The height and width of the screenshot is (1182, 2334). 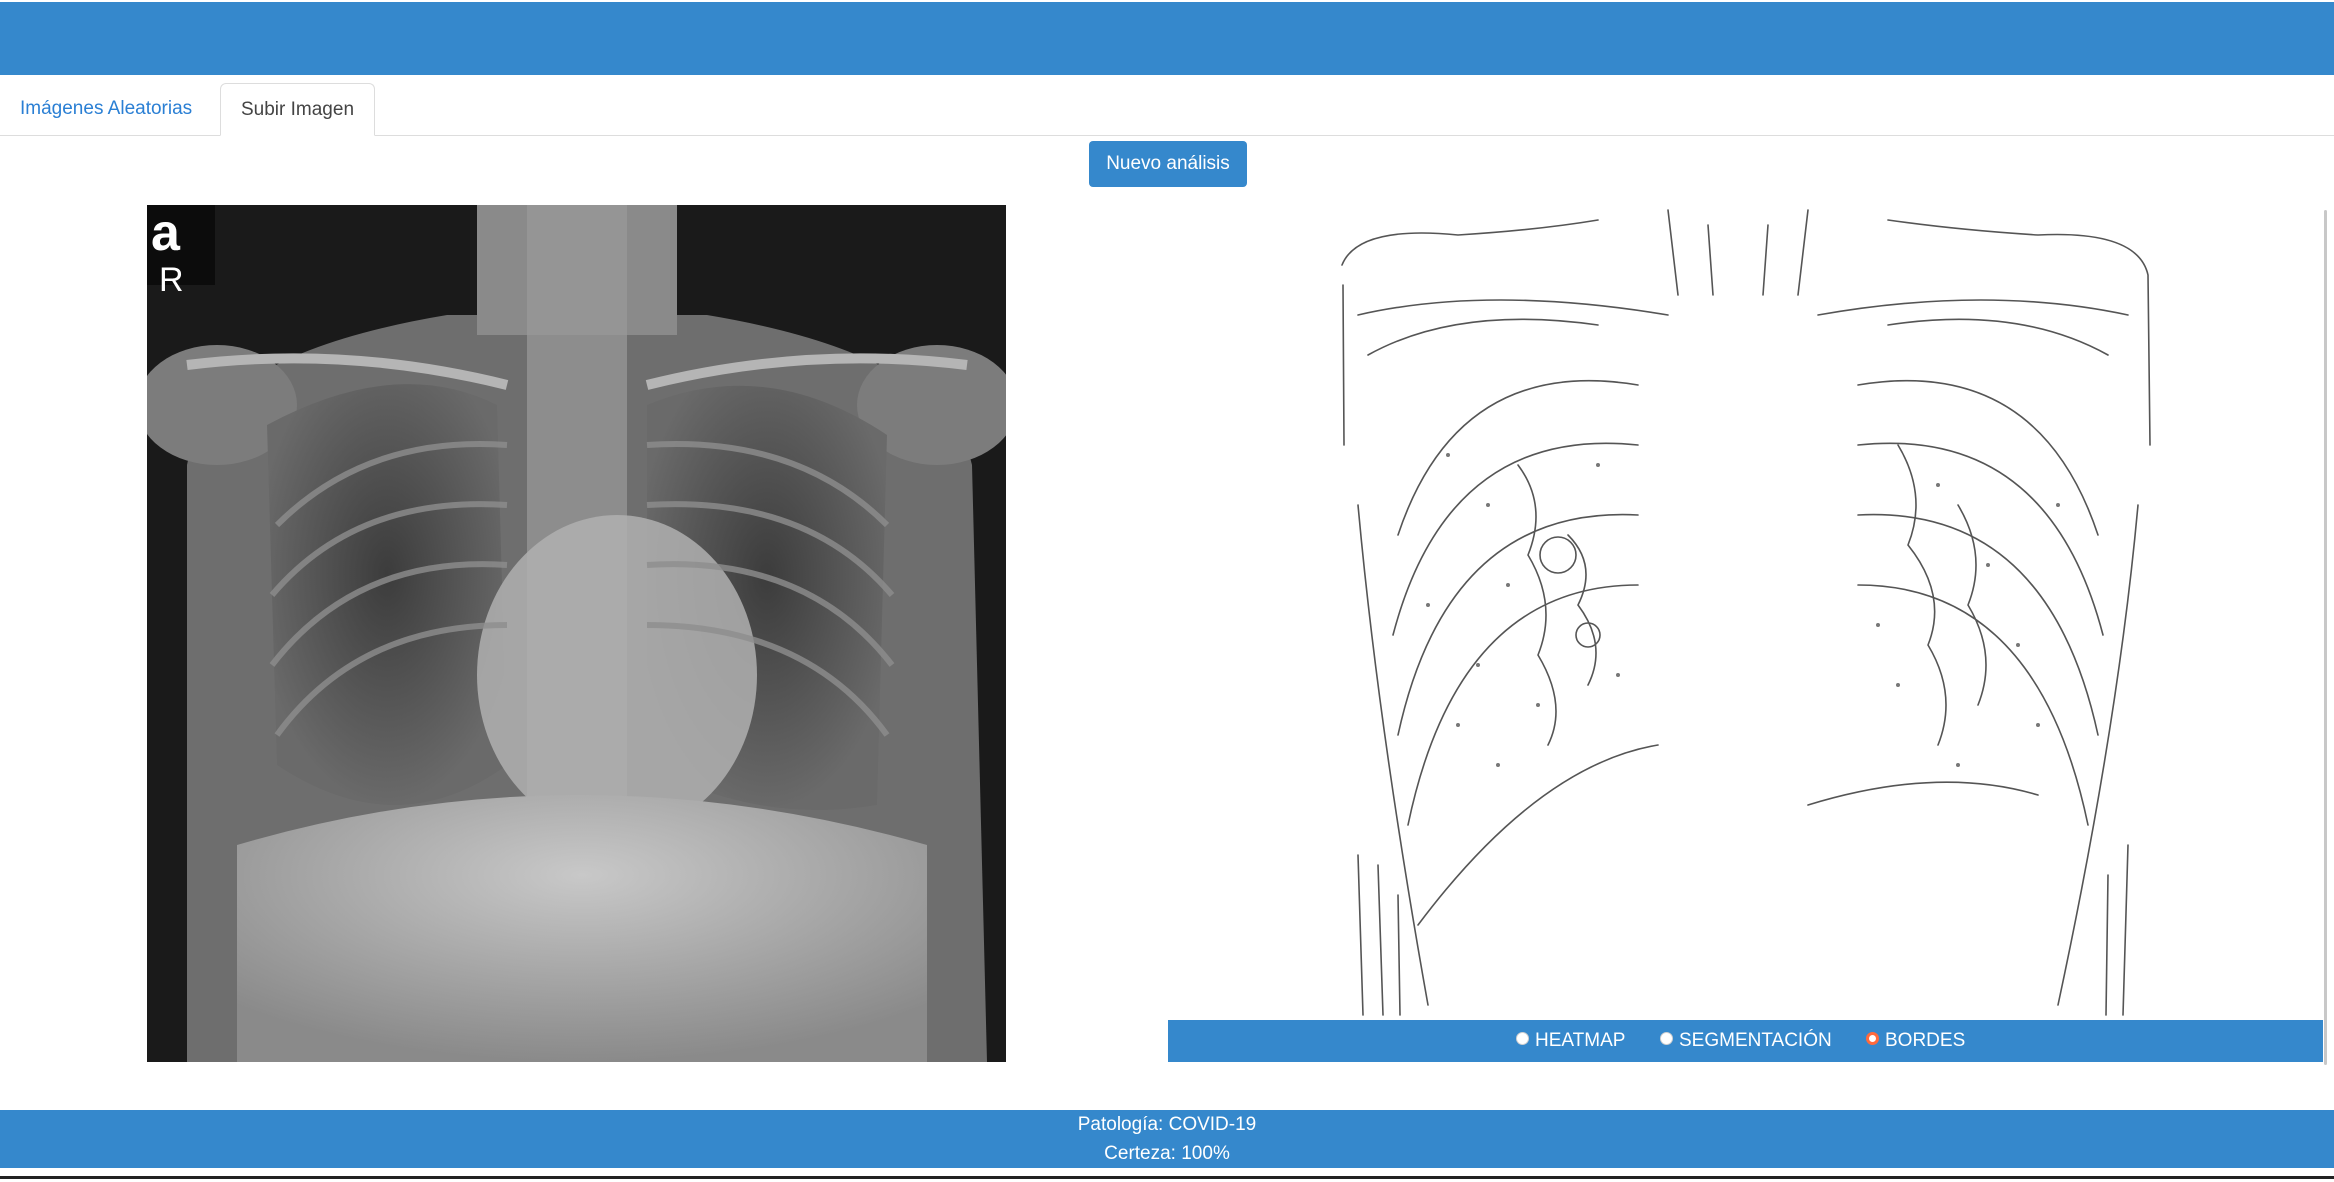 I want to click on mode-option-segmentation: SEGMENTACIÓN, so click(x=1746, y=1041).